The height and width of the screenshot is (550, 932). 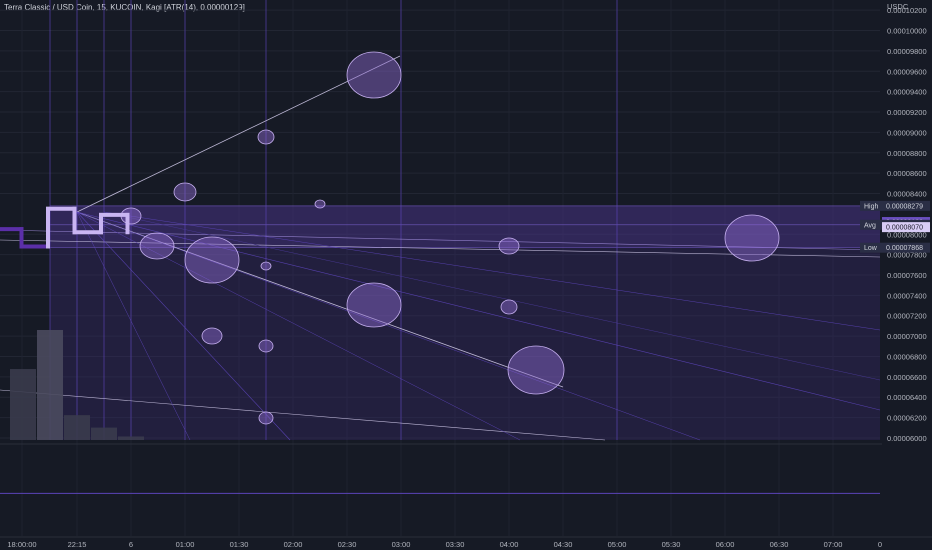 What do you see at coordinates (870, 225) in the screenshot?
I see `avg-tag-label: Avg` at bounding box center [870, 225].